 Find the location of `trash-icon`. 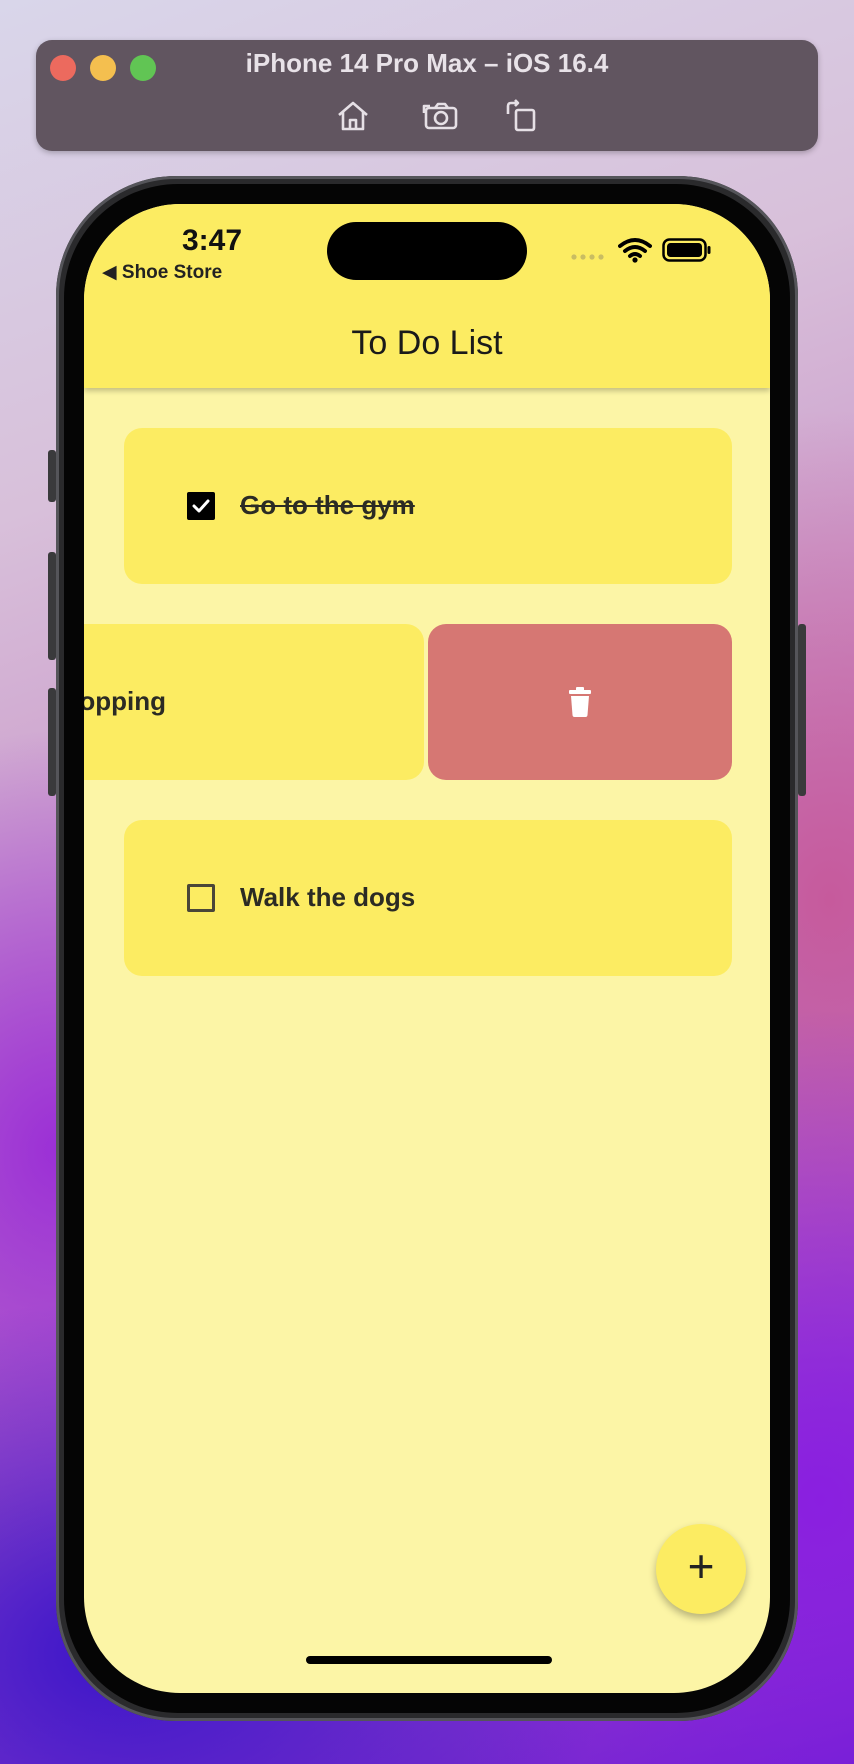

trash-icon is located at coordinates (580, 702).